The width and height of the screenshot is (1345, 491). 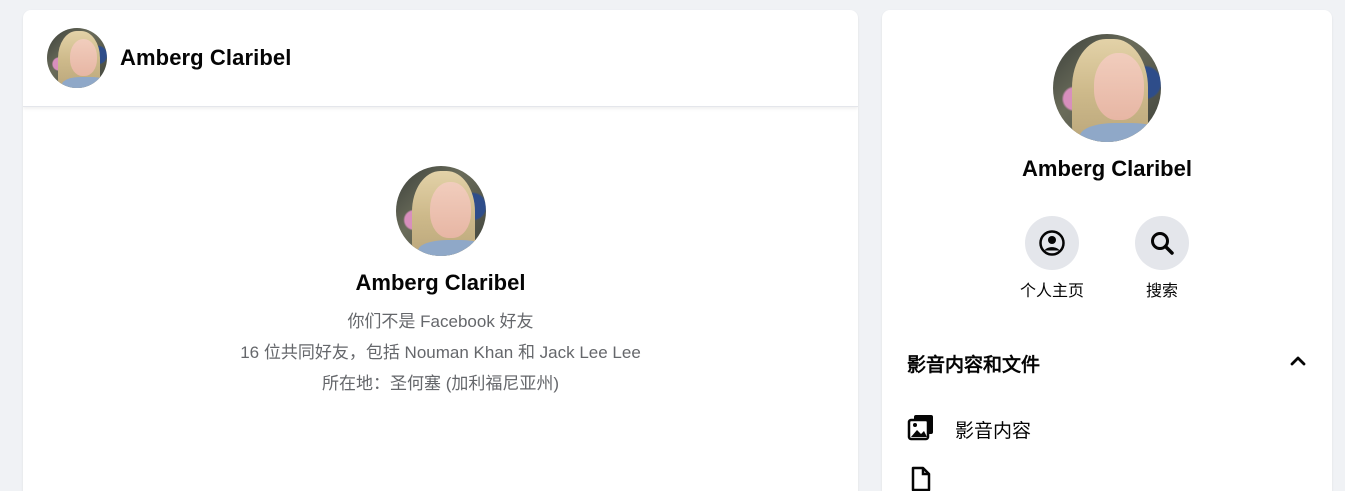 What do you see at coordinates (440, 321) in the screenshot?
I see `not-friends-text: 你们不是 Facebook 好友` at bounding box center [440, 321].